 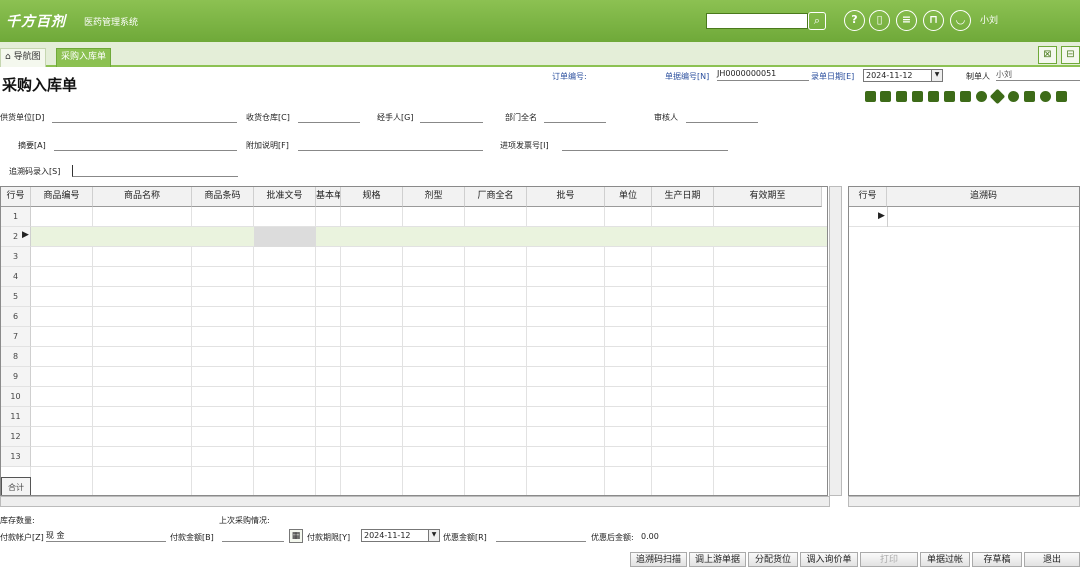 What do you see at coordinates (1061, 96) in the screenshot?
I see `toolbar-extra-icon` at bounding box center [1061, 96].